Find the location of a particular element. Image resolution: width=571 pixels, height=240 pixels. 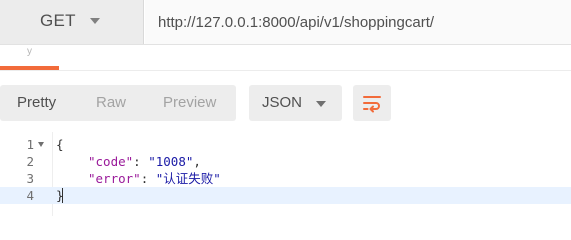

line-number: 1 is located at coordinates (30, 144).